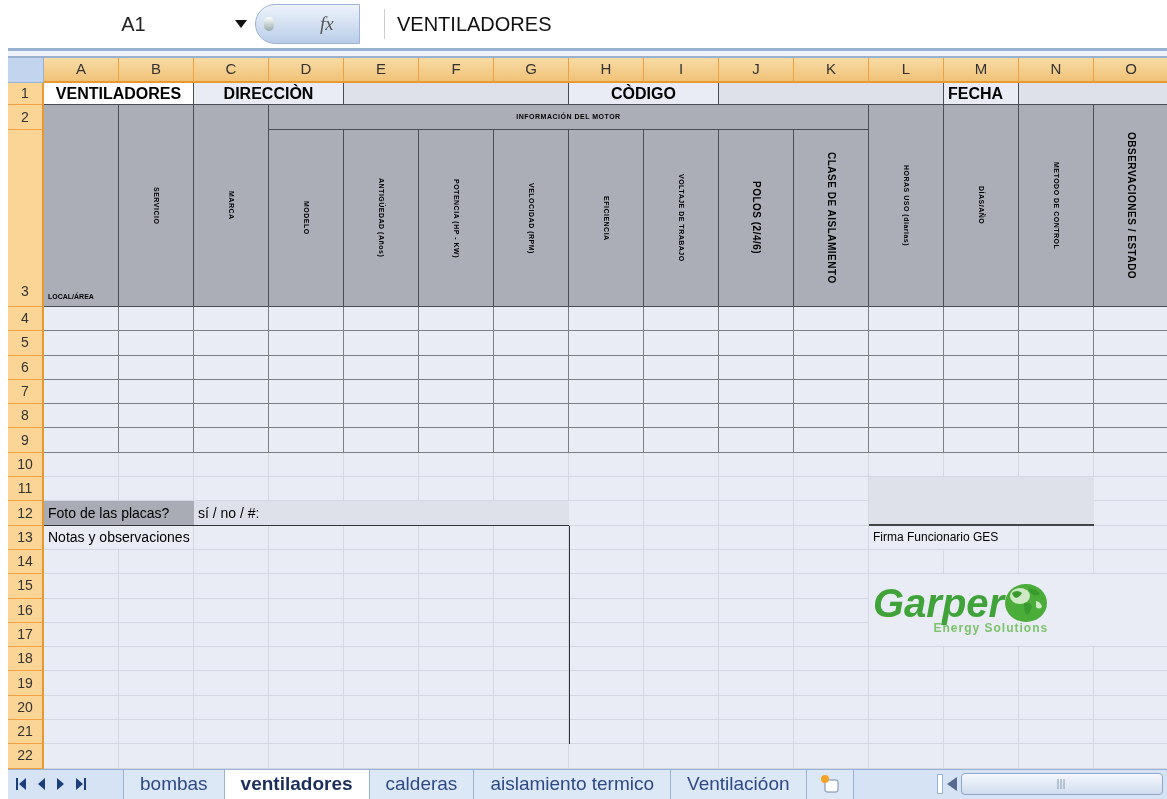 The height and width of the screenshot is (799, 1167). What do you see at coordinates (269, 94) in the screenshot?
I see `title-cell: DIRECCIÒN` at bounding box center [269, 94].